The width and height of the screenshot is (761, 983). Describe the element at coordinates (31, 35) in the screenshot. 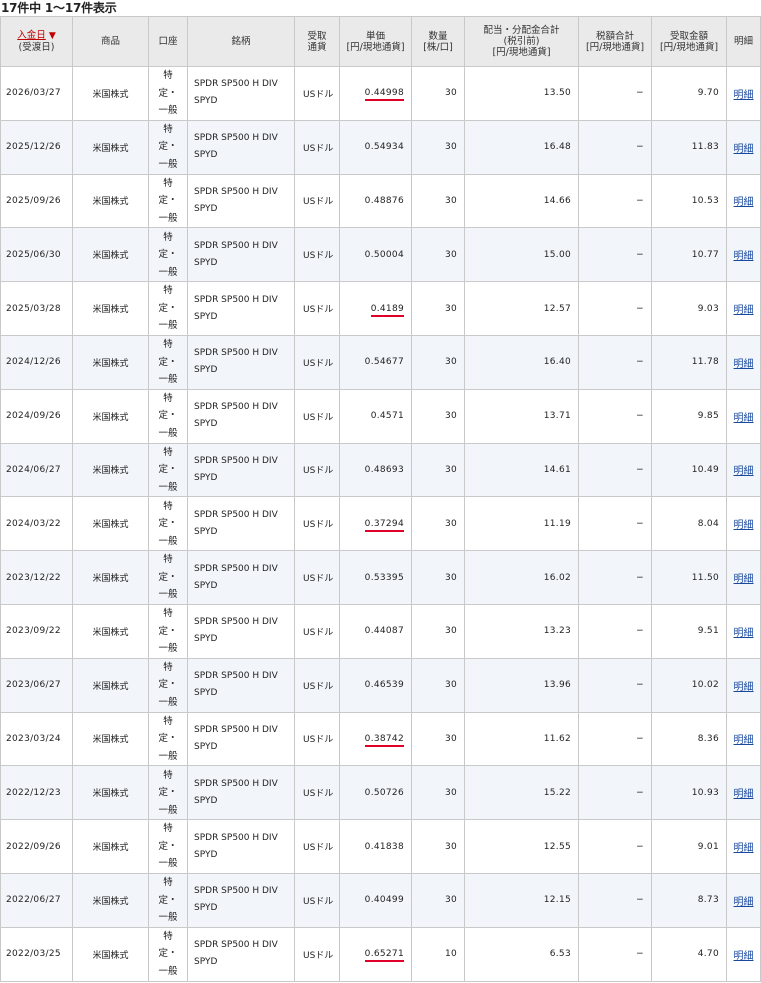

I see `sort-by-date-link: 入金日` at that location.